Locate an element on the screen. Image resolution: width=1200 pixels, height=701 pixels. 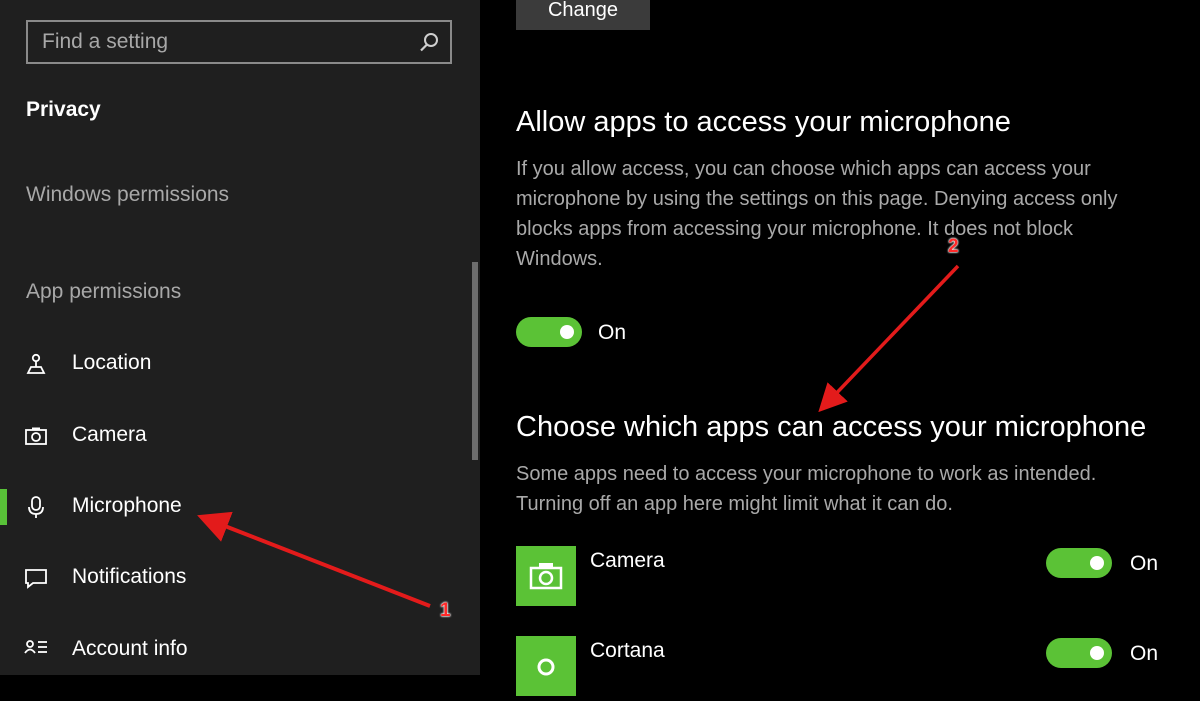
annotation-marker-2: 2 is located at coordinates (953, 246).